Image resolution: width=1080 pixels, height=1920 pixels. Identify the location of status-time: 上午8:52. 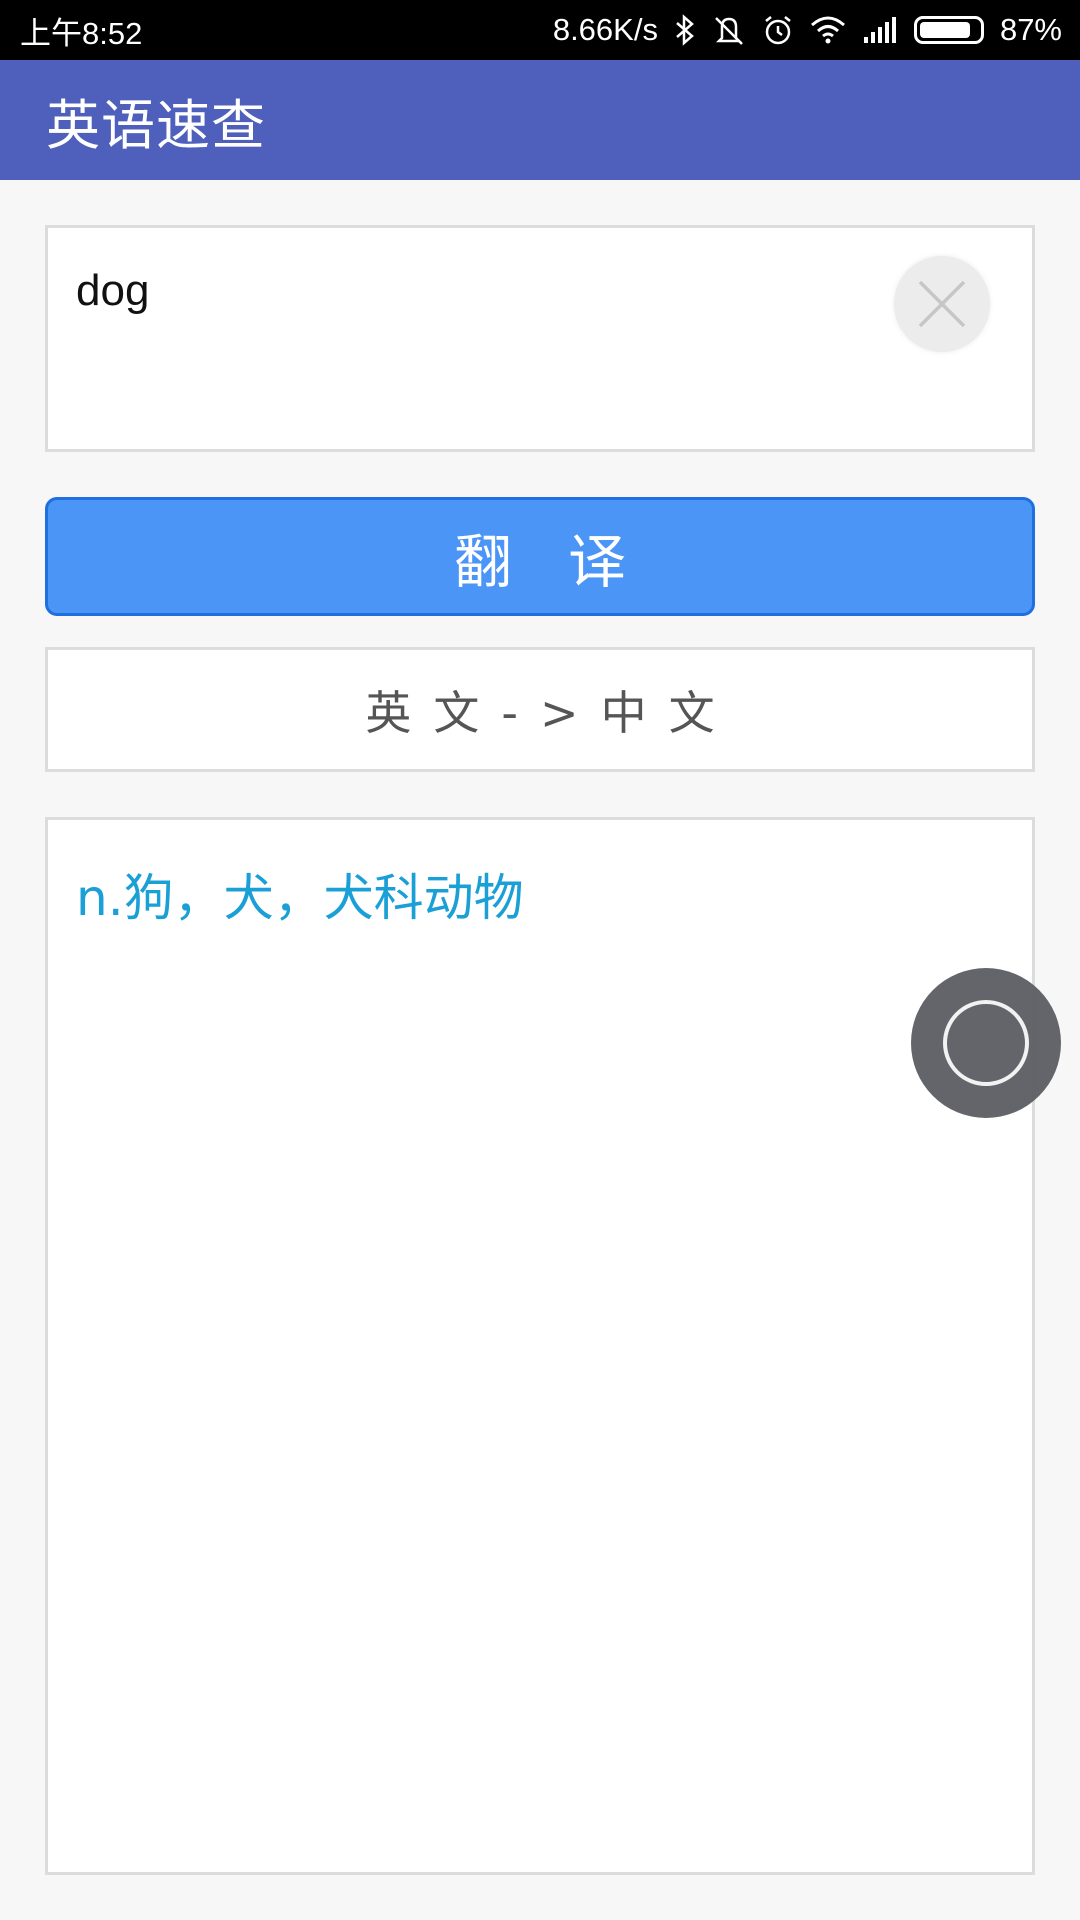
(81, 33).